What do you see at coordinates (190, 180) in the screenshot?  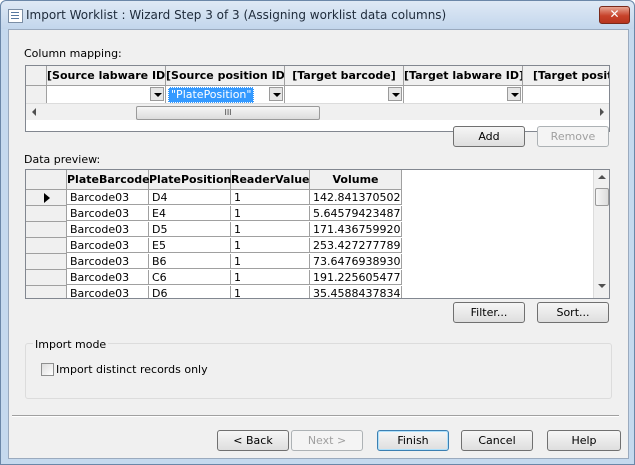 I see `preview-header-plateposition: PlatePosition` at bounding box center [190, 180].